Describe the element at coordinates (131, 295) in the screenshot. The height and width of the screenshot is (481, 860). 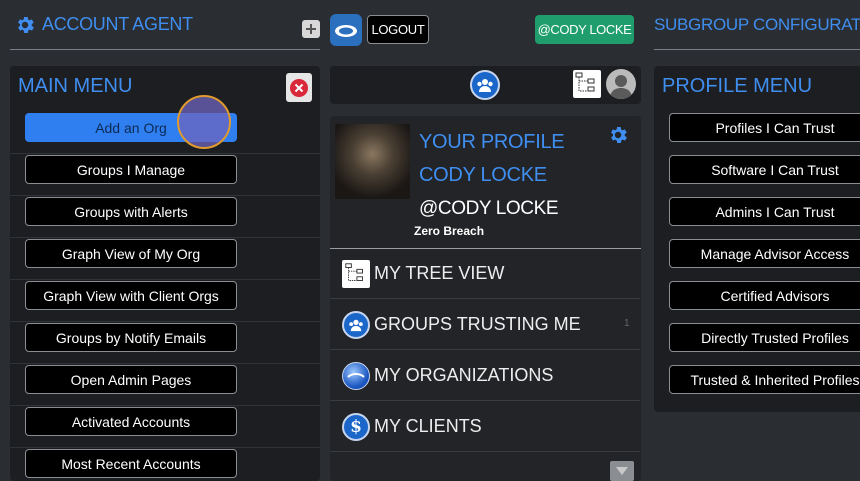
I see `graph-view-client-orgs-button: Graph View with Client Orgs` at that location.